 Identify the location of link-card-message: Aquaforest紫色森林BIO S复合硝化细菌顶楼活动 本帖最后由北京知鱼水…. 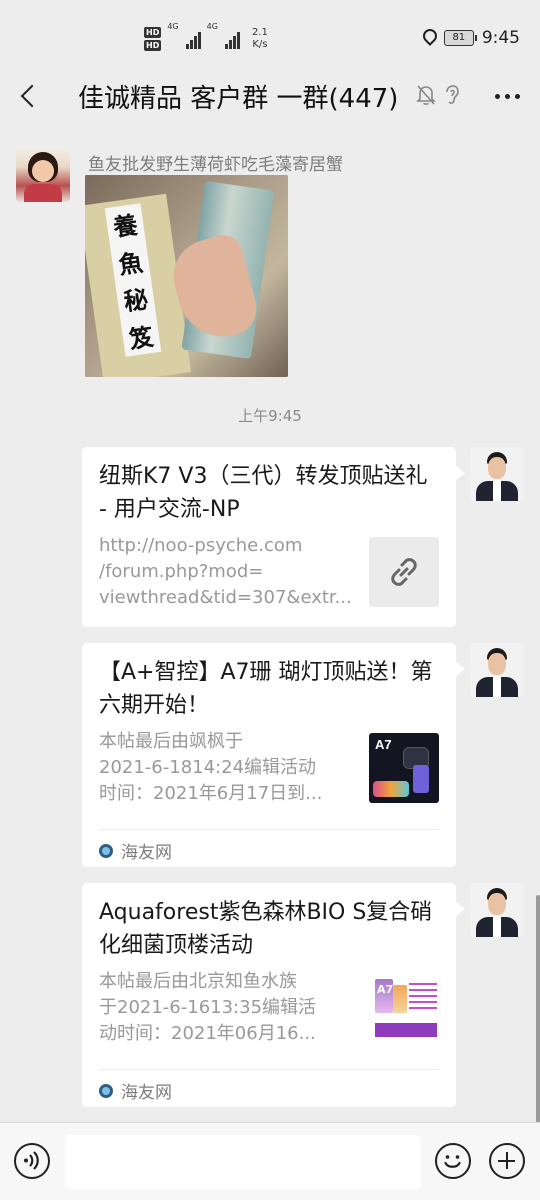
(273, 995).